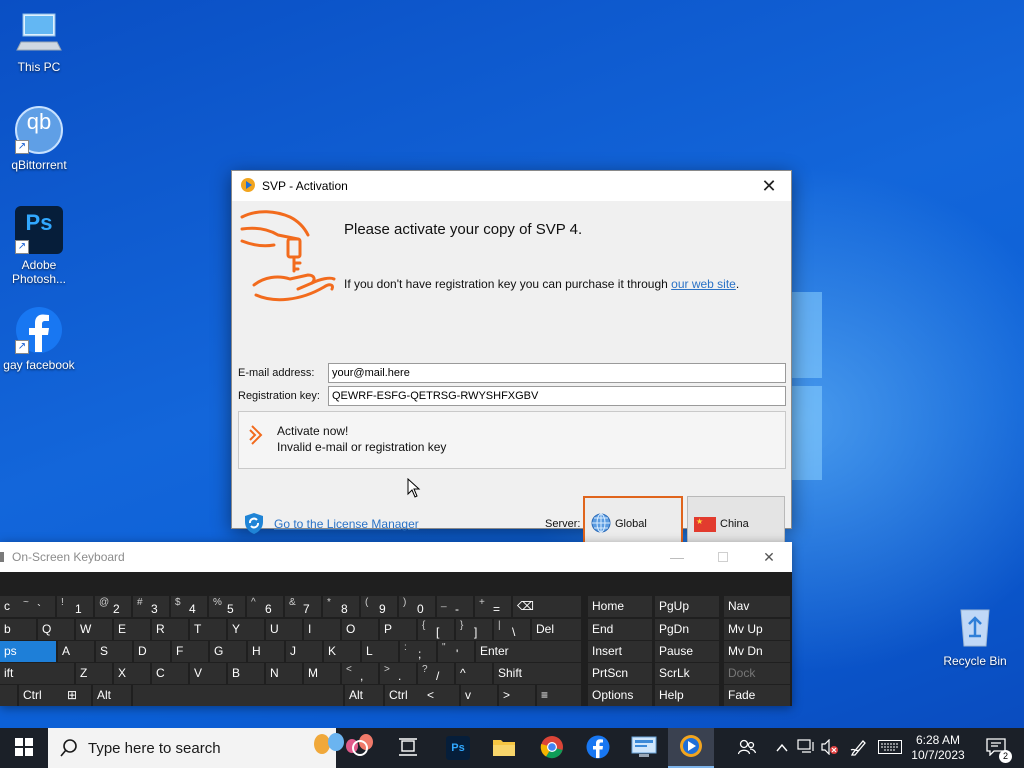 This screenshot has height=768, width=1024. What do you see at coordinates (687, 651) in the screenshot?
I see `osk-nav-key: Pause` at bounding box center [687, 651].